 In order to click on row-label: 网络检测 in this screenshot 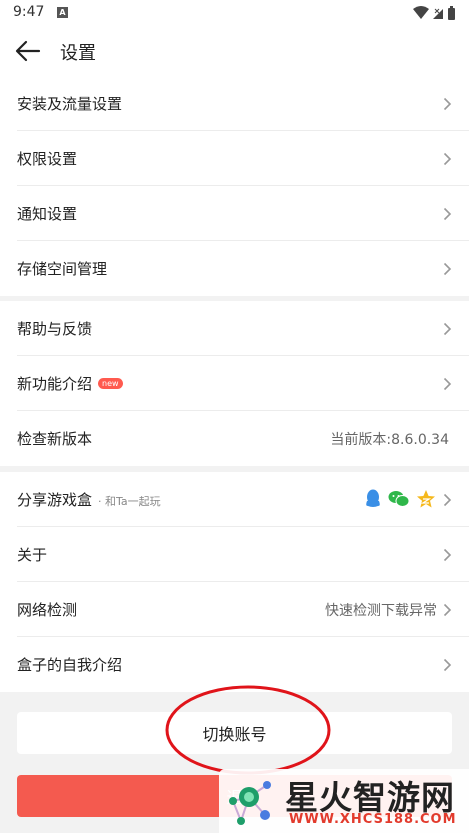, I will do `click(47, 610)`.